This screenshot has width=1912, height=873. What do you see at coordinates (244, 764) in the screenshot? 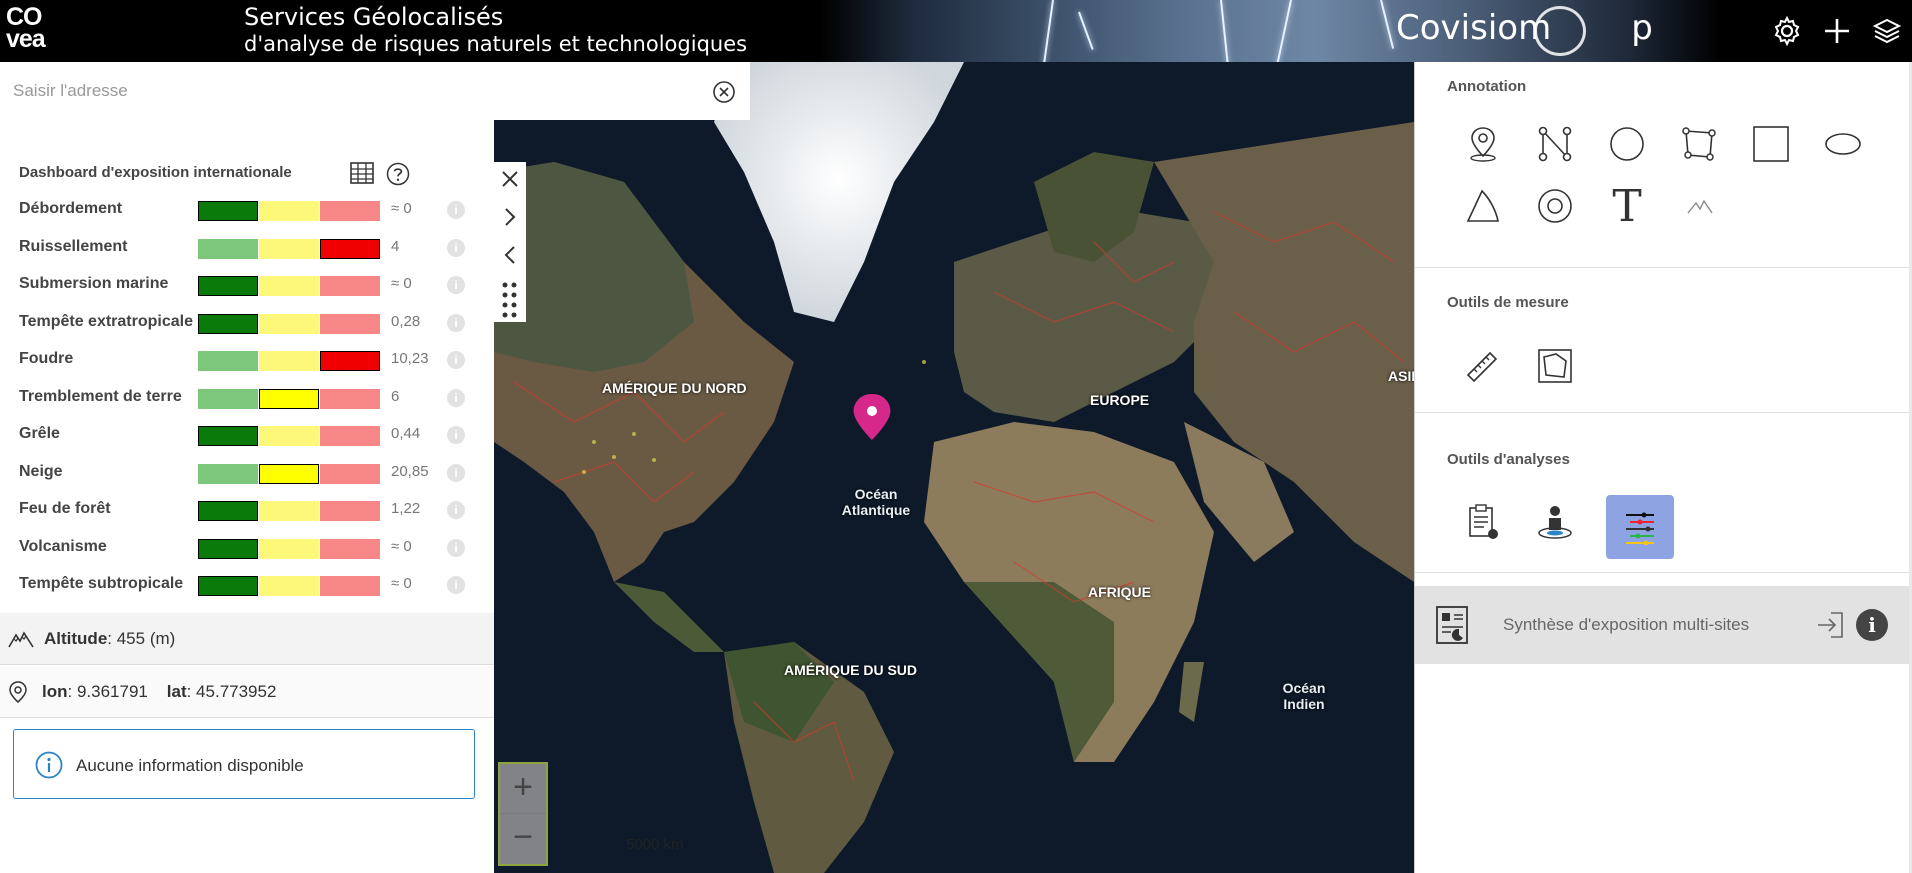
I see `info-message-box: Aucune information disponible` at bounding box center [244, 764].